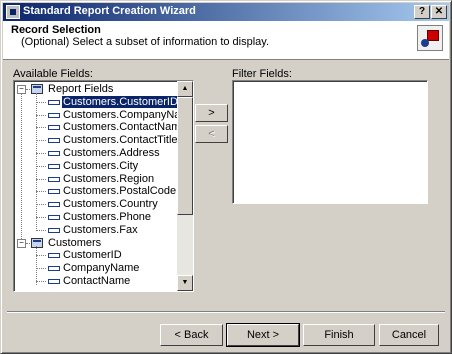  Describe the element at coordinates (109, 11) in the screenshot. I see `window-title: Standard Report Creation Wizard` at that location.